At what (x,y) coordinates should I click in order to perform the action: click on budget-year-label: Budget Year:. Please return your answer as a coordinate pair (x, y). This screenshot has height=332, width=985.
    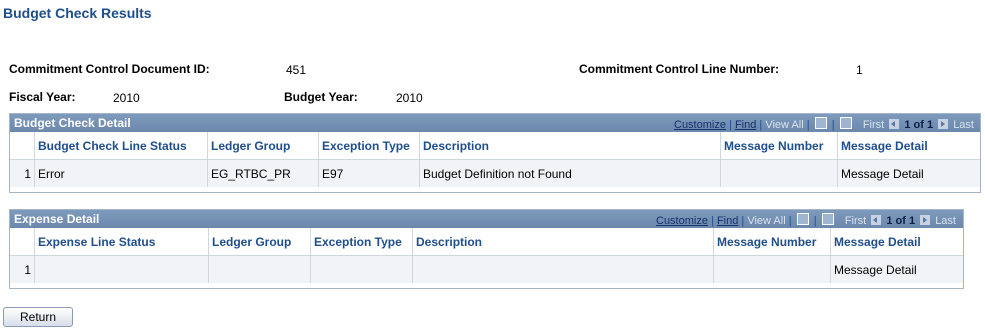
    Looking at the image, I should click on (321, 97).